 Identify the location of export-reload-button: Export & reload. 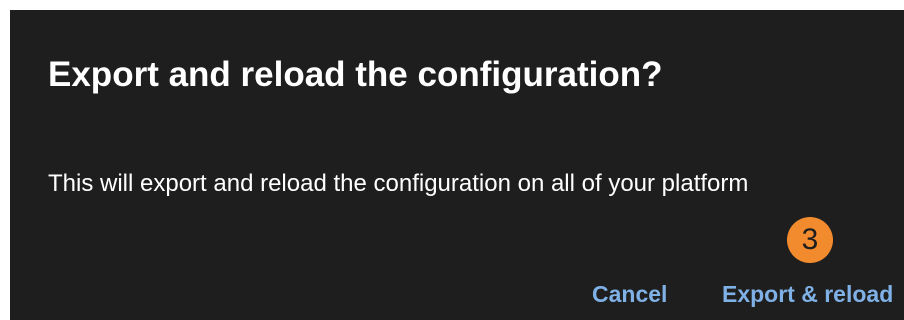
(807, 294).